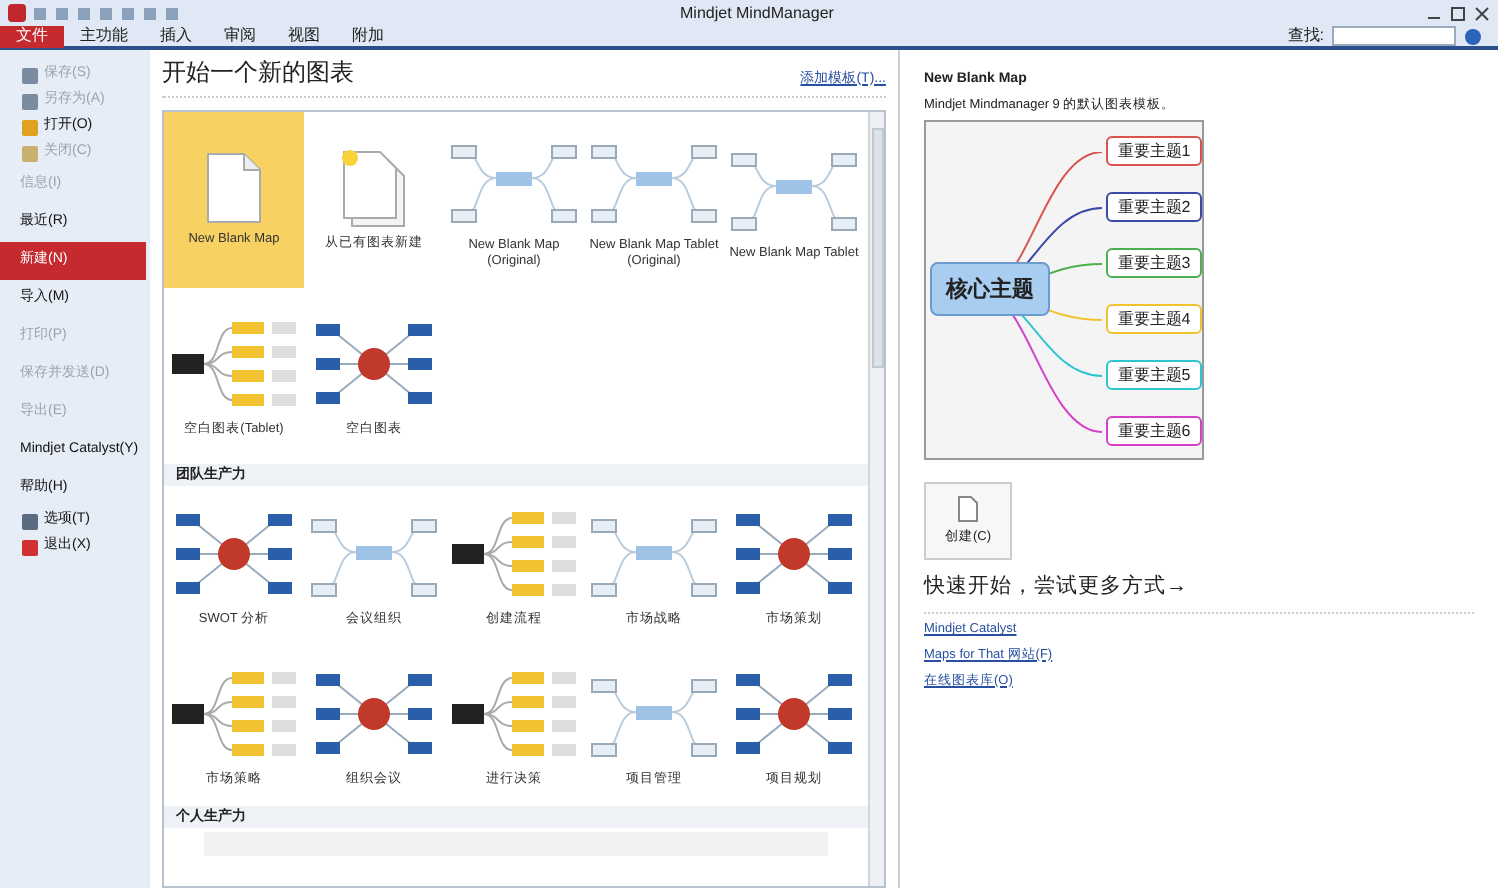 This screenshot has height=888, width=1498. Describe the element at coordinates (1394, 36) in the screenshot. I see `search-field` at that location.